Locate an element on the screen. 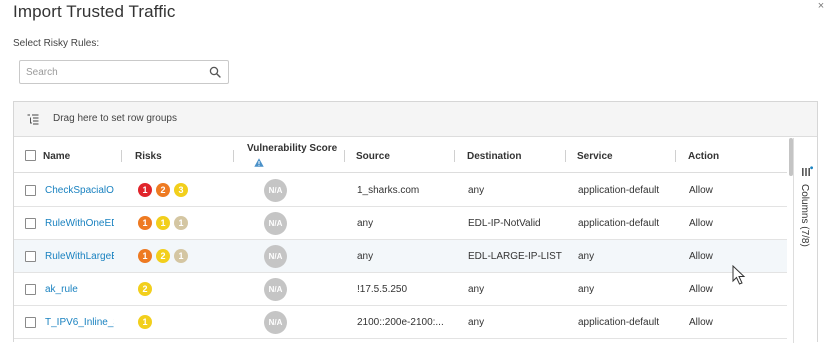 The image size is (832, 343). row-groups-hint: Drag here to set row groups is located at coordinates (115, 118).